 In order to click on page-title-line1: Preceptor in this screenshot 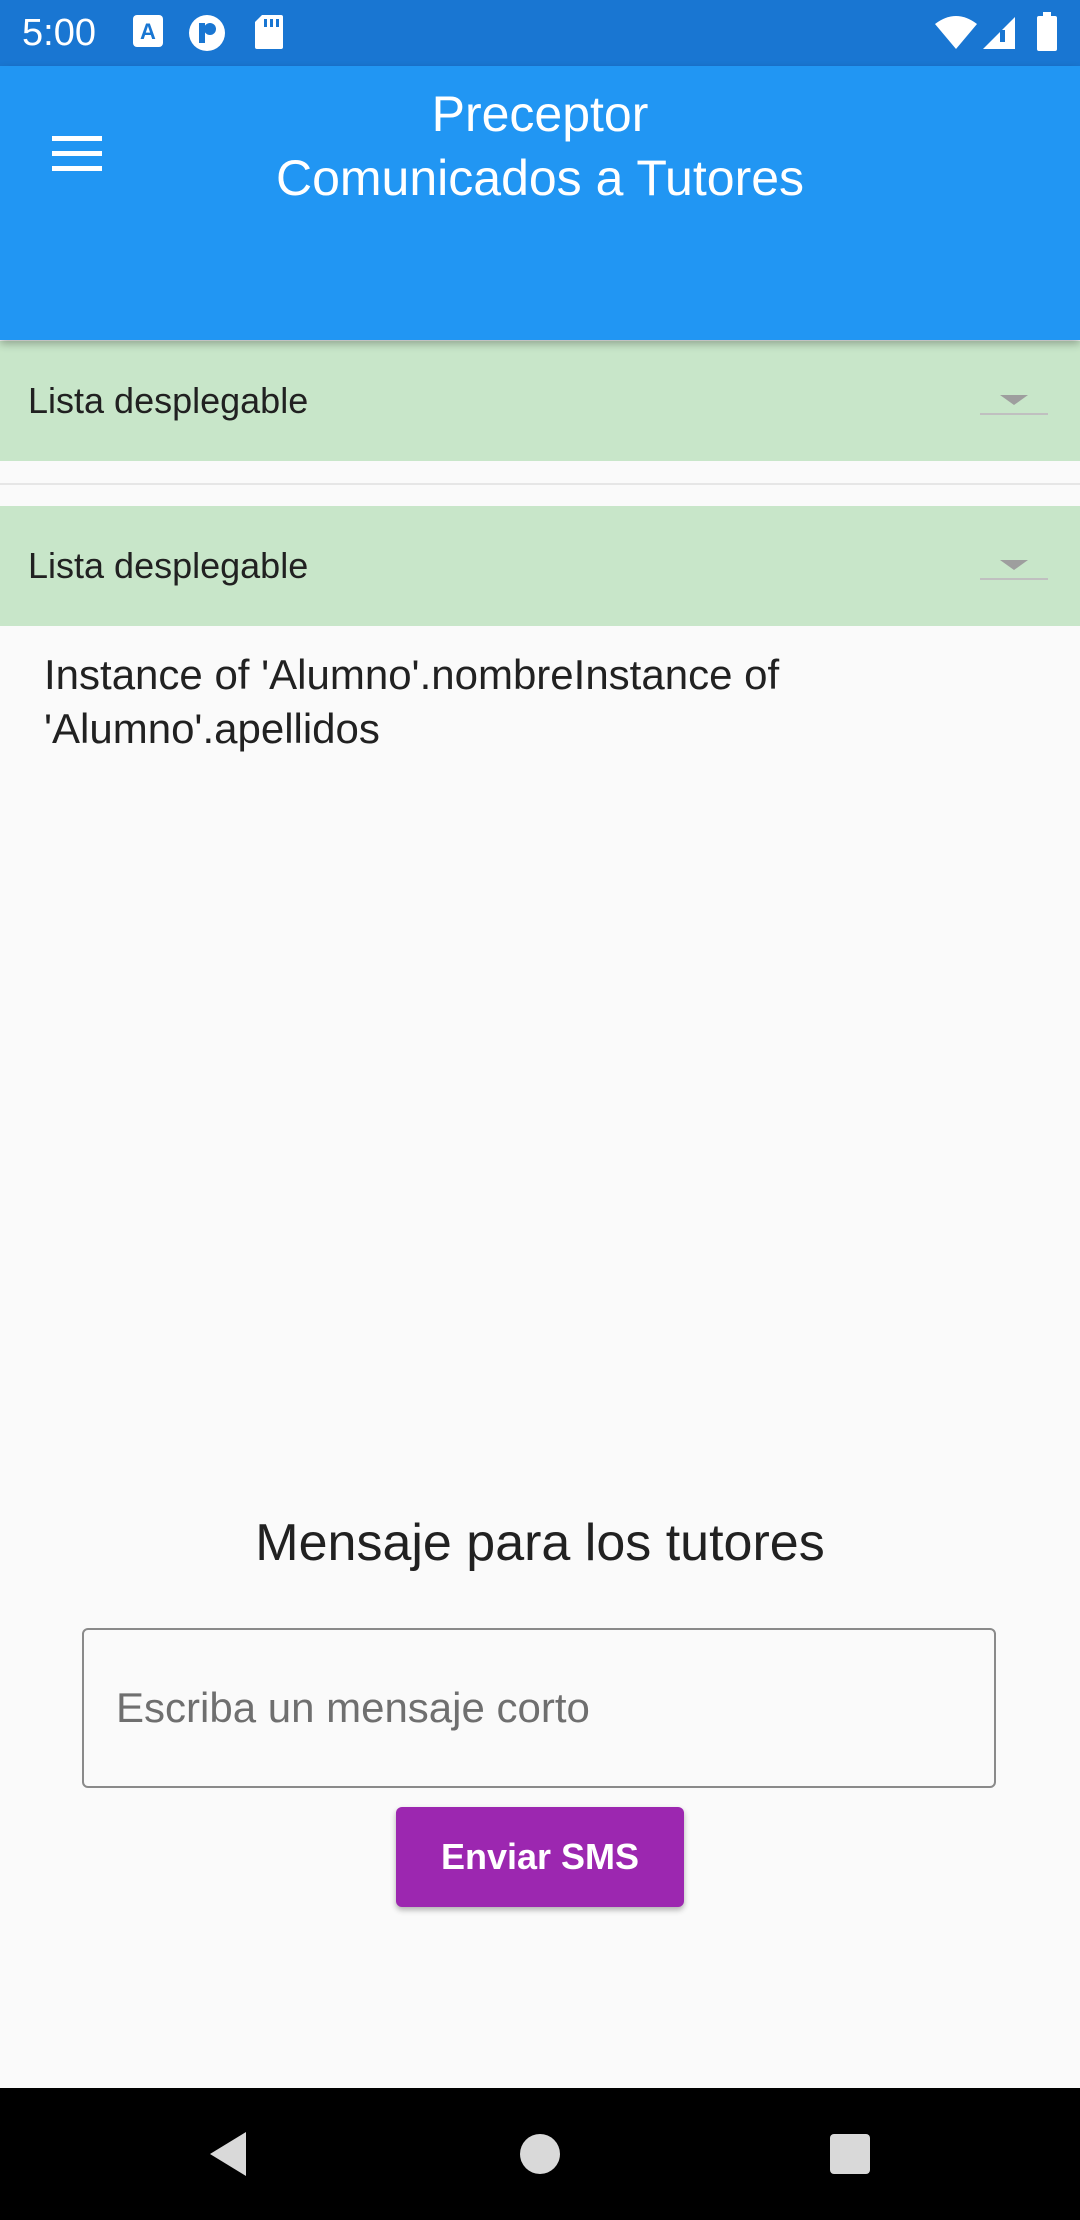, I will do `click(540, 114)`.